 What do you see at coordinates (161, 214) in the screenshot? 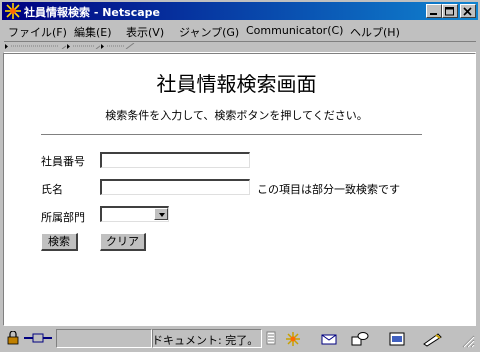
I see `chevron-down-icon` at bounding box center [161, 214].